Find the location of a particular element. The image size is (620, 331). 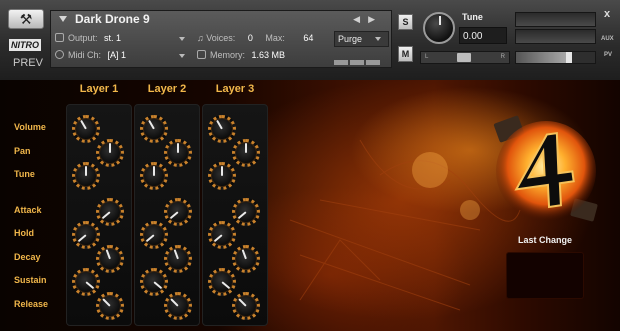

param-label-release: Release is located at coordinates (31, 304).